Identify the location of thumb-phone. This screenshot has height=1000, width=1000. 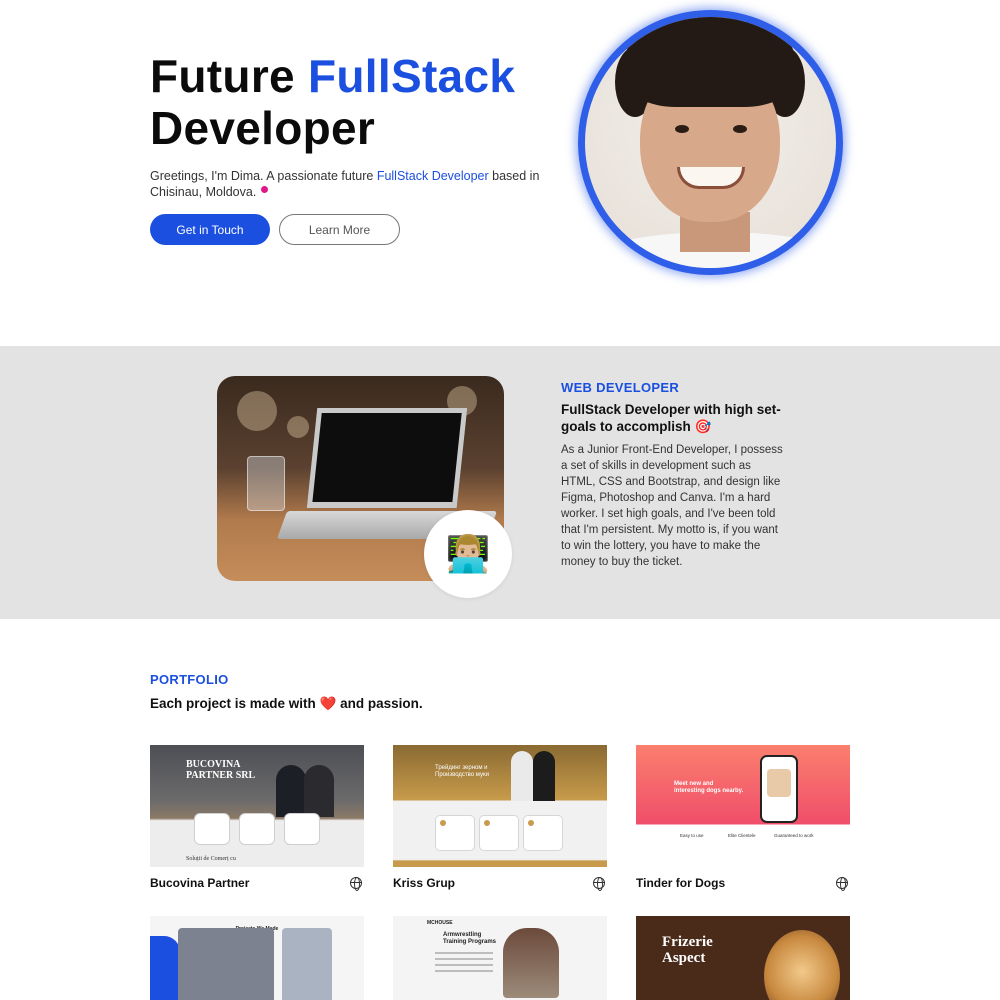
(779, 789).